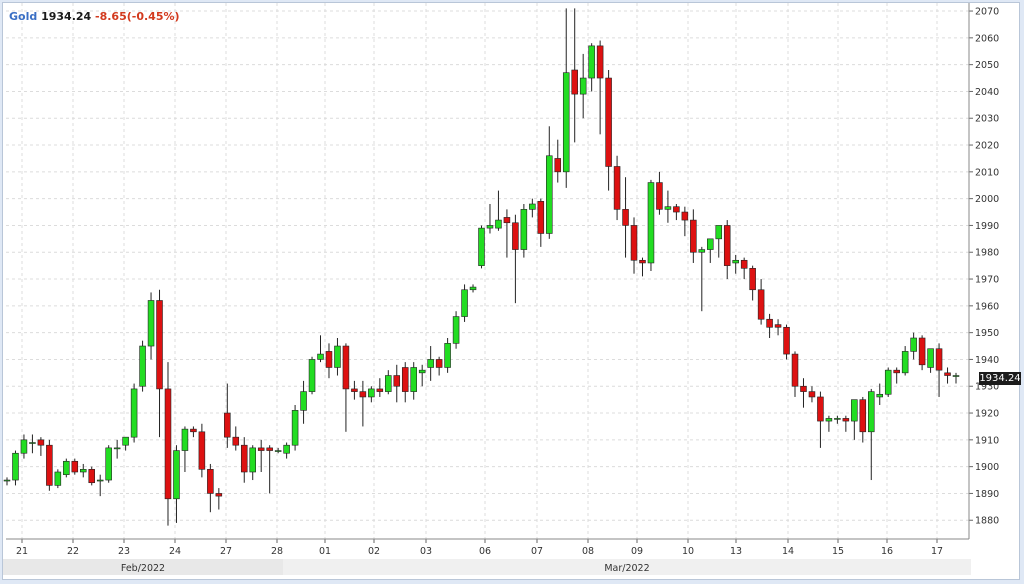 The width and height of the screenshot is (1024, 584). What do you see at coordinates (987, 12) in the screenshot?
I see `y-tick-label: 2070` at bounding box center [987, 12].